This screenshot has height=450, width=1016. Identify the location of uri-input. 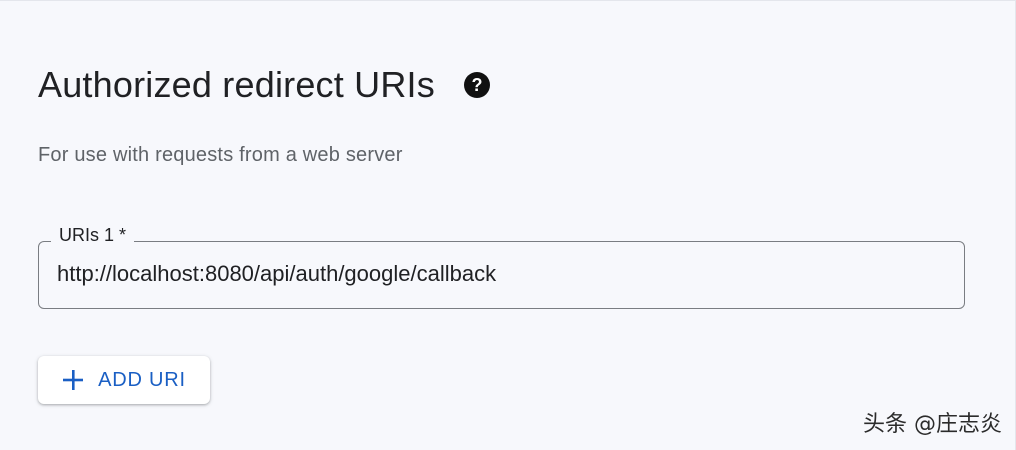
(497, 274).